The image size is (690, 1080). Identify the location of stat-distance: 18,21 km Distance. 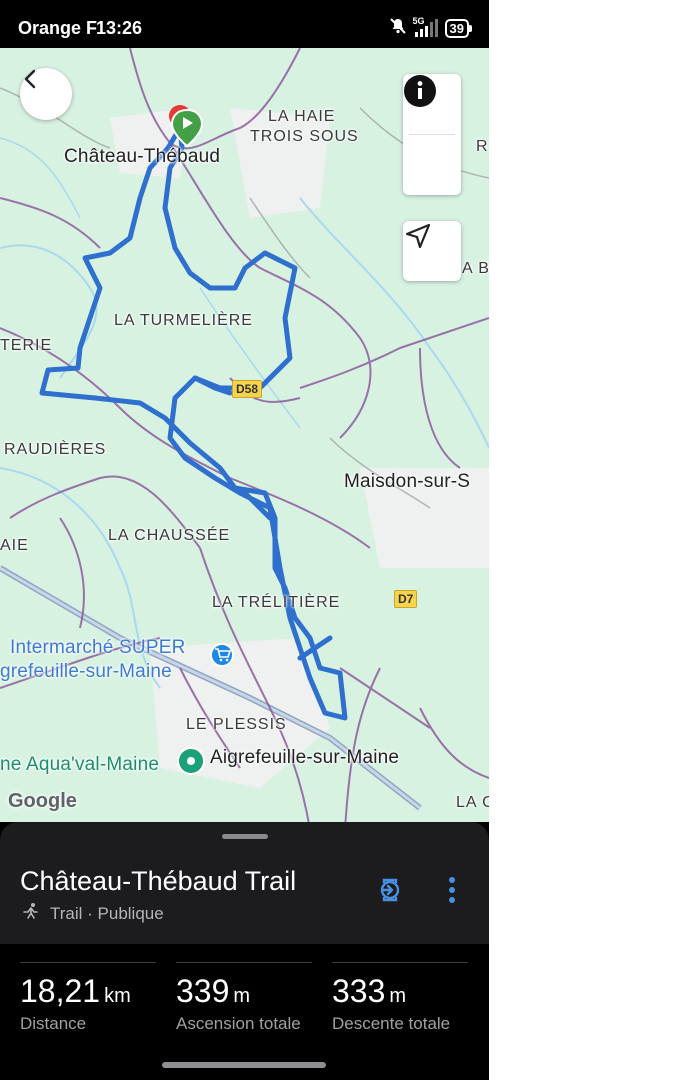
(88, 998).